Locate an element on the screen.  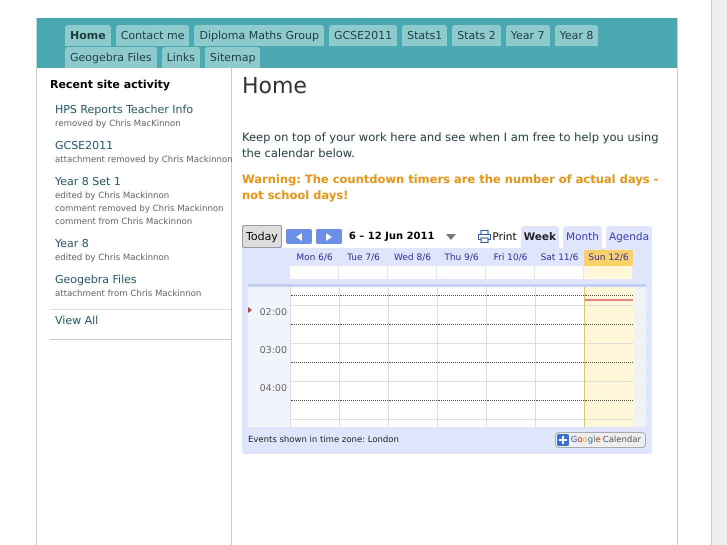
nav-tab: Links is located at coordinates (181, 57).